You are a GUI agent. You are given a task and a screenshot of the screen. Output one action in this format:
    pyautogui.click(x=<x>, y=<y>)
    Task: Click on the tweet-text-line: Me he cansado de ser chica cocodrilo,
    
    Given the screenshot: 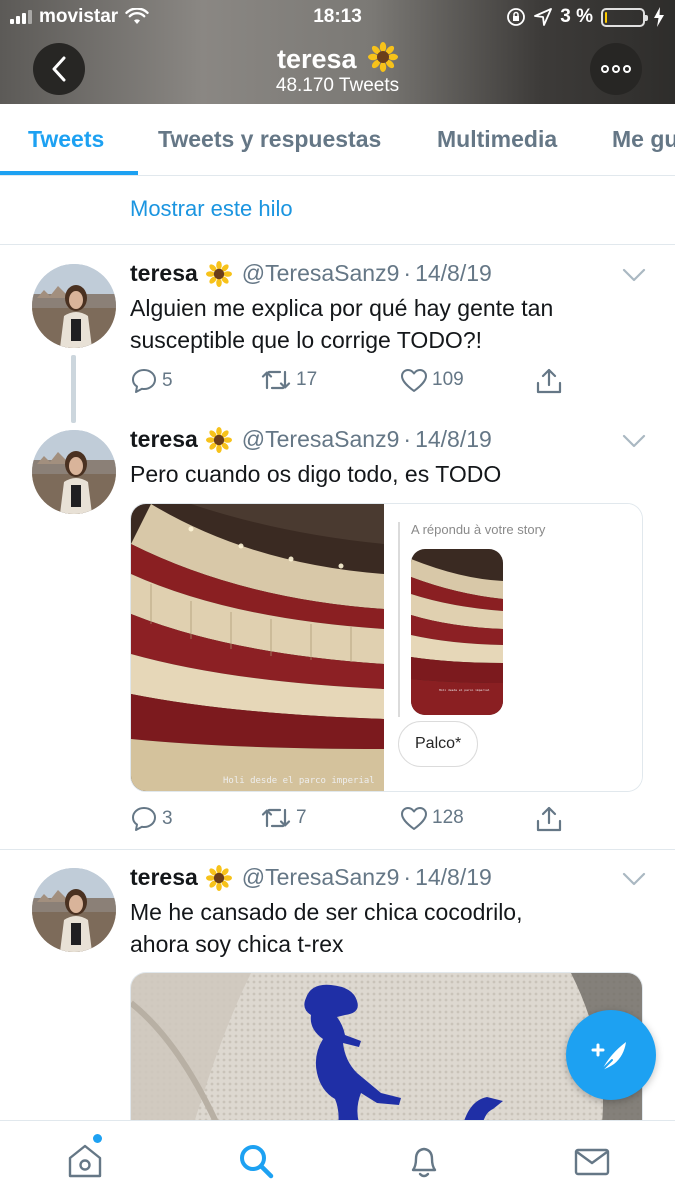 What is the action you would take?
    pyautogui.click(x=326, y=912)
    